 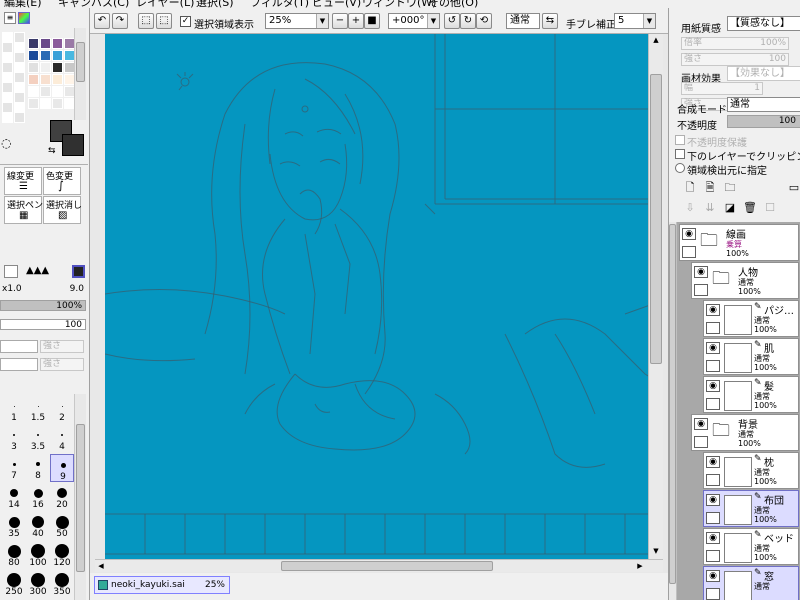 What do you see at coordinates (14, 555) in the screenshot?
I see `brush-size-cell: 80` at bounding box center [14, 555].